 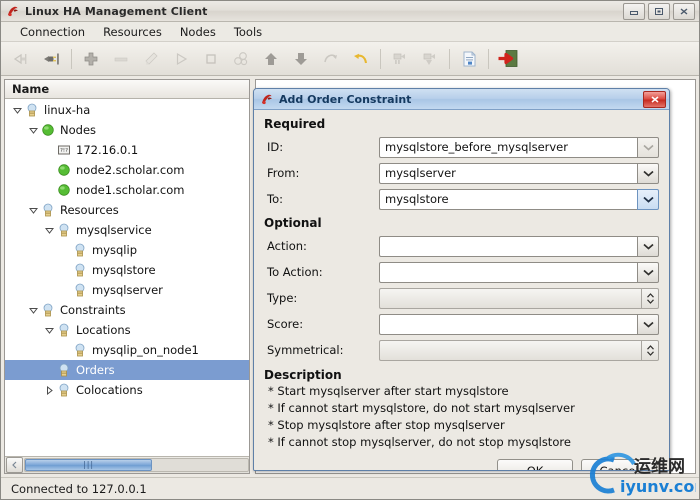 I want to click on ok-button: OK, so click(x=535, y=464).